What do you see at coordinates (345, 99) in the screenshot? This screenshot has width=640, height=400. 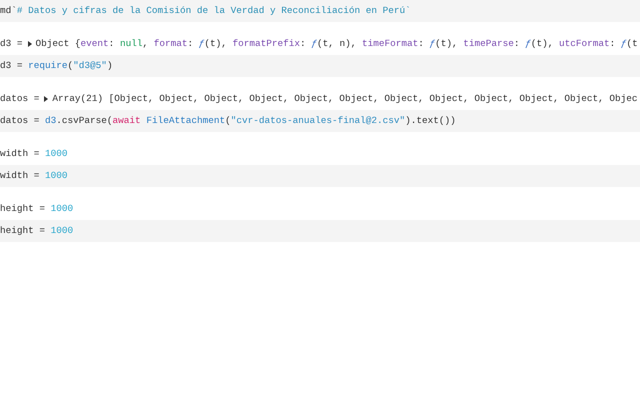 I see `code-text: Array(21) [Object, Object, Object, Object, Object, Object, Object, Object, Object, Object, Object, Objec` at bounding box center [345, 99].